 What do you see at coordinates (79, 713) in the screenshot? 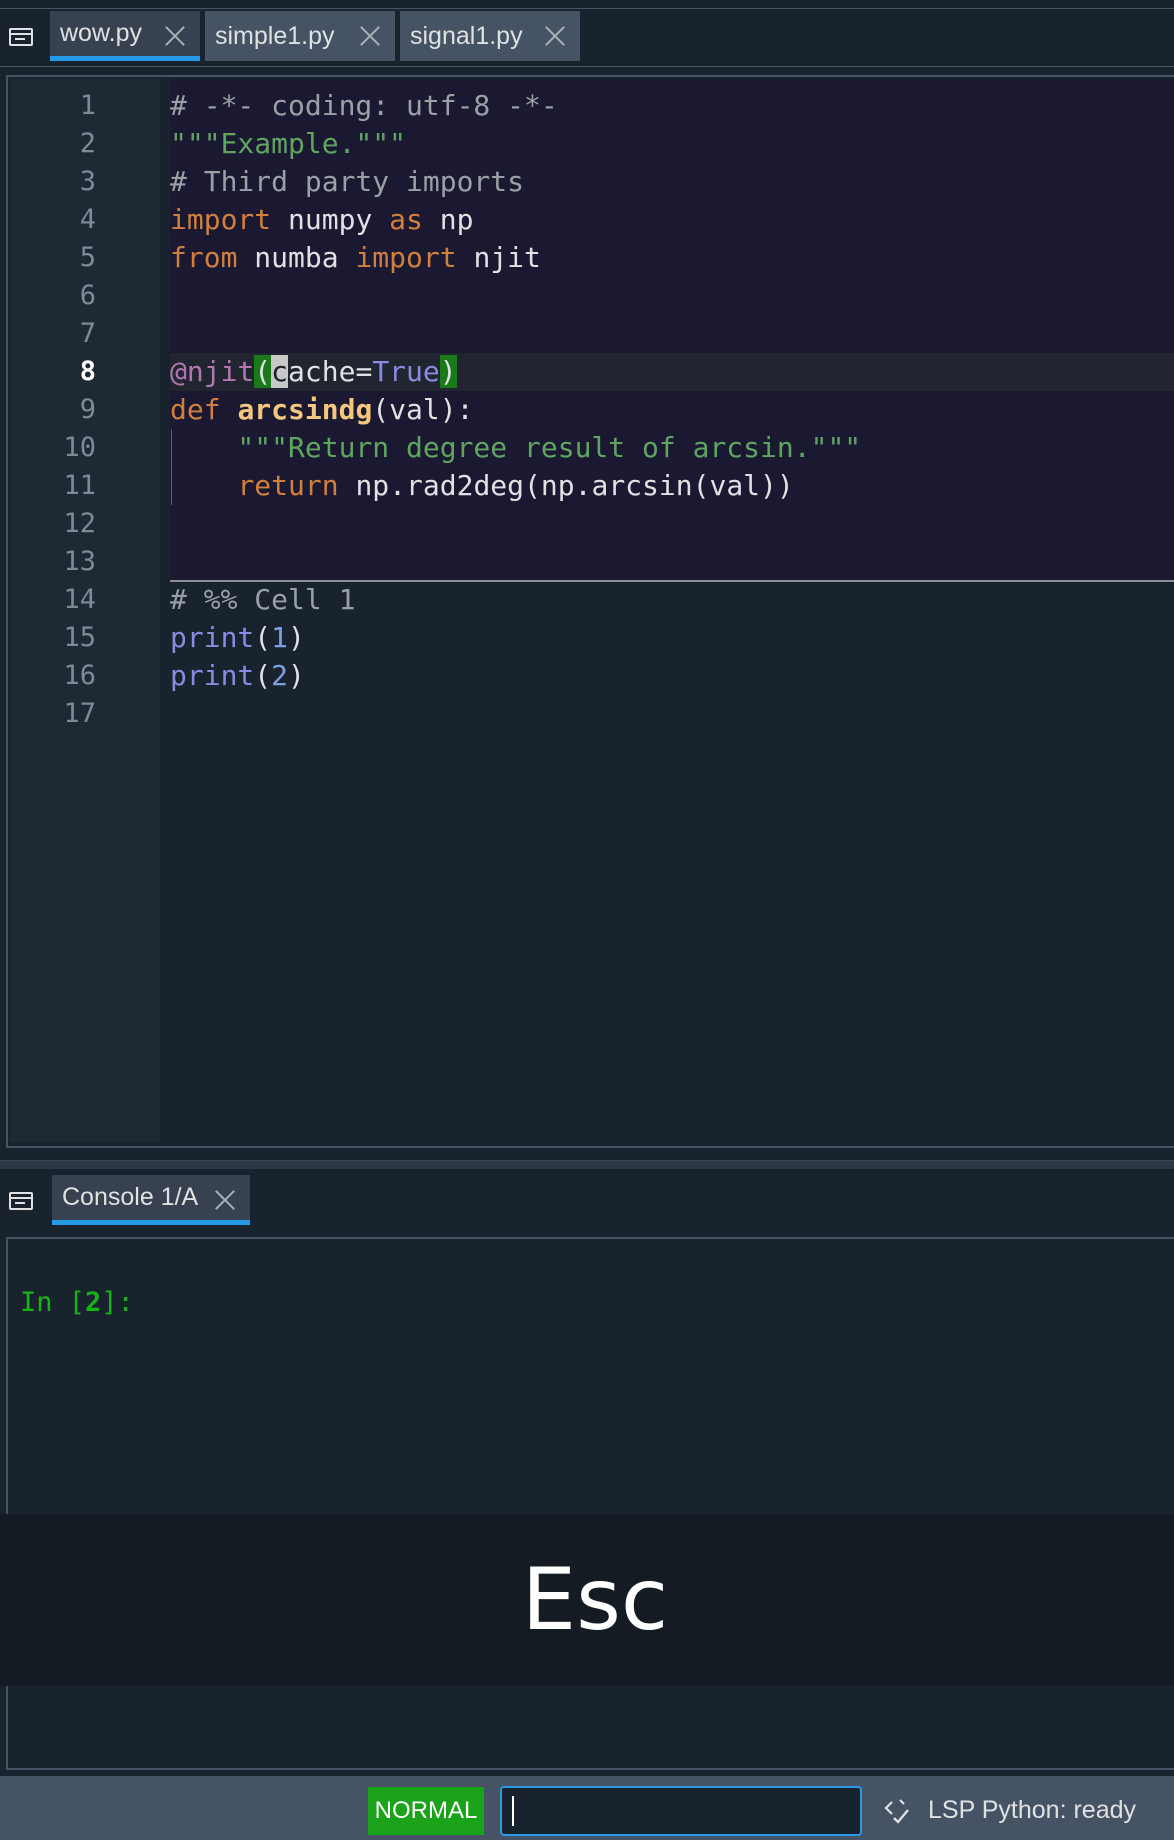
I see `line-number: 17` at bounding box center [79, 713].